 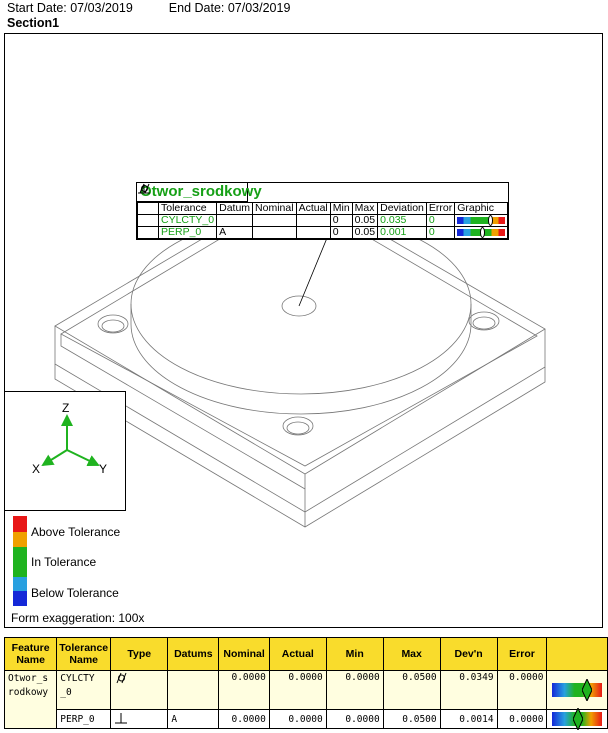 What do you see at coordinates (274, 208) in the screenshot?
I see `callout-col: Nominal` at bounding box center [274, 208].